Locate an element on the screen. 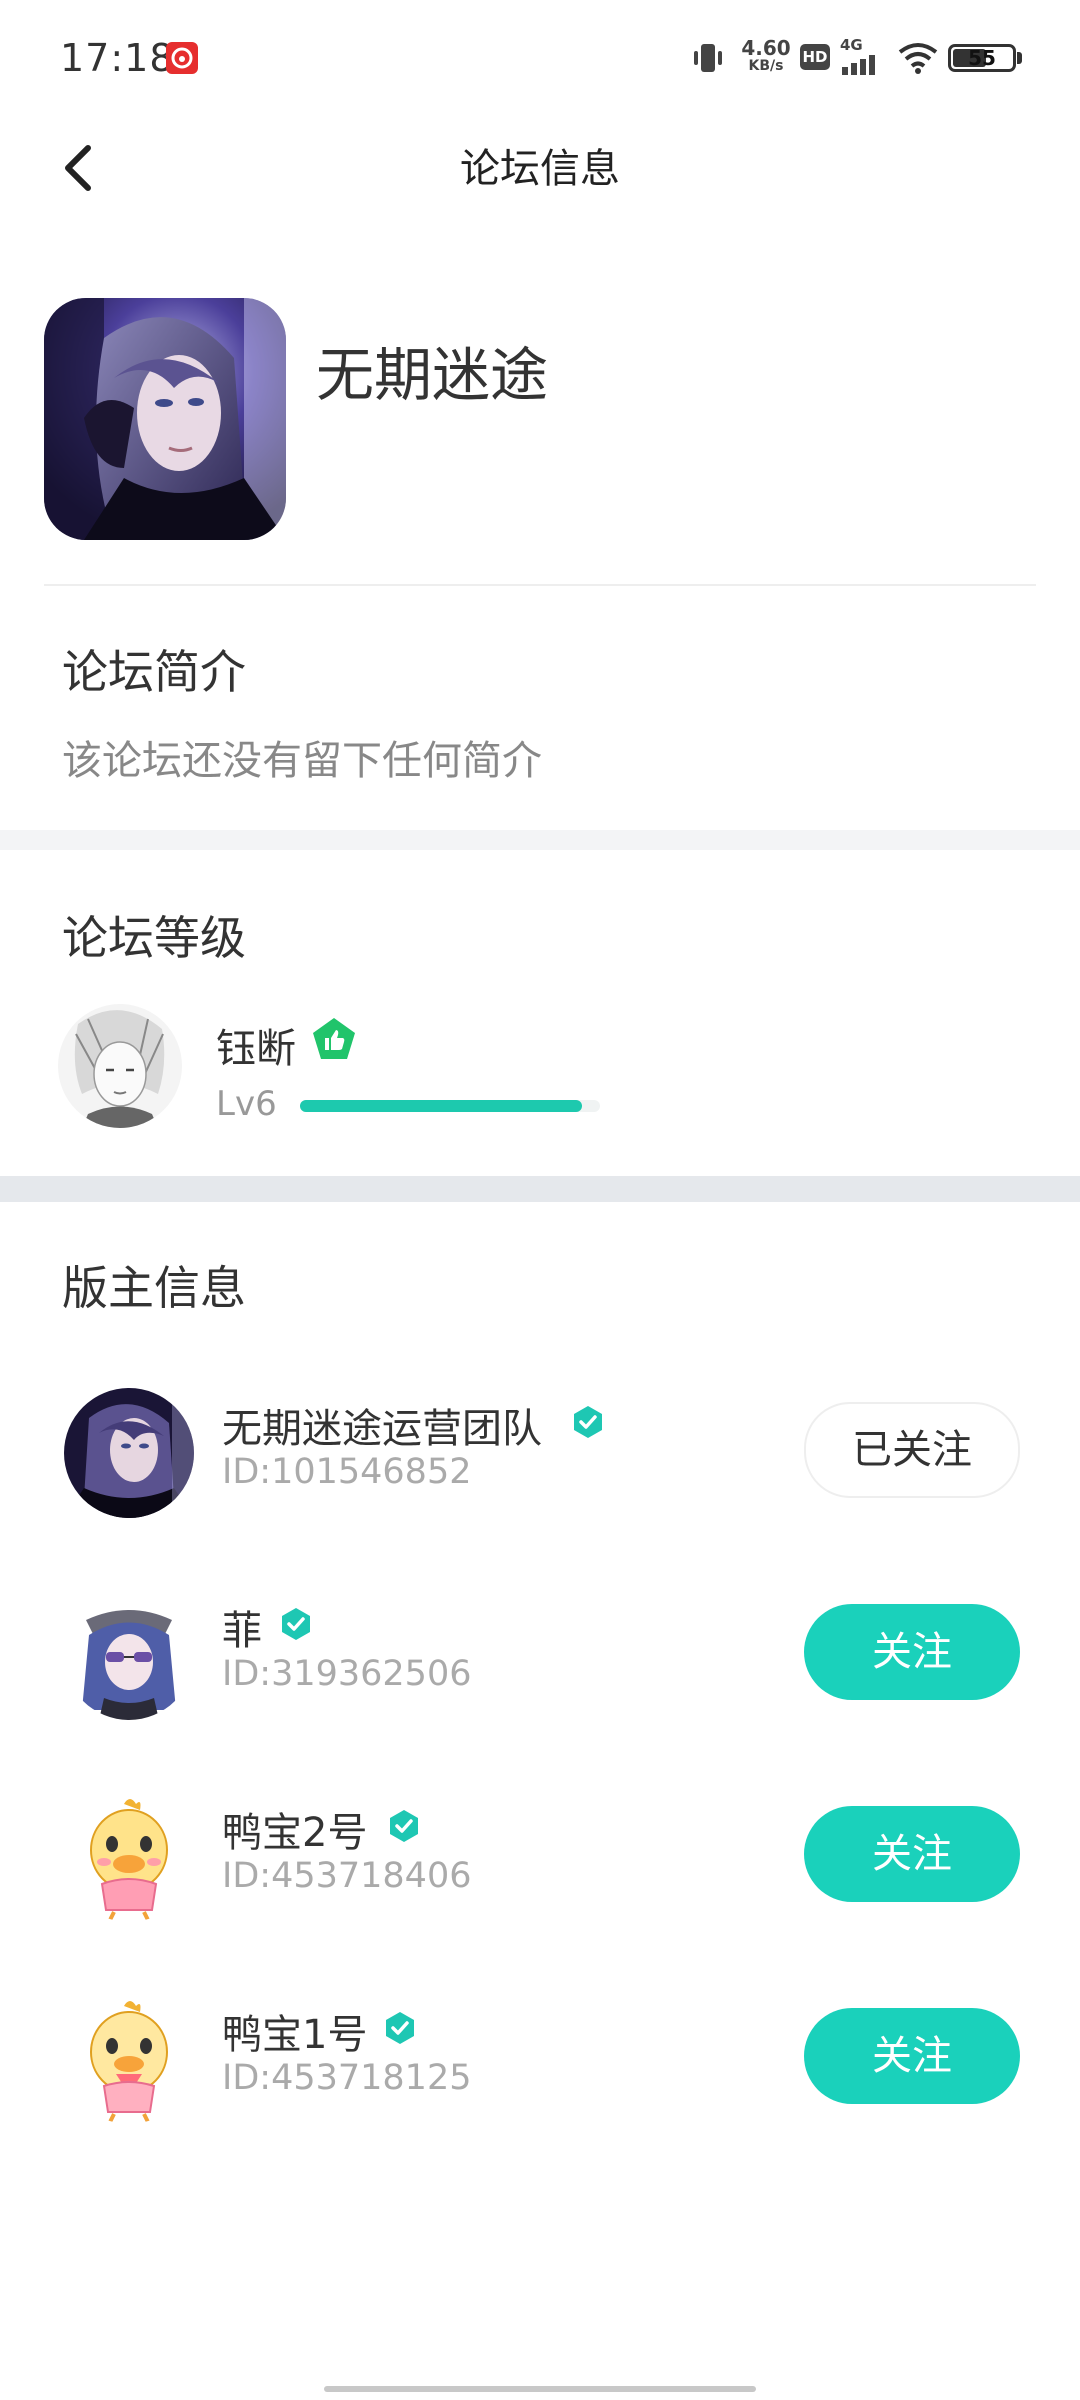  moderator-id: ID:453718406 is located at coordinates (347, 1876).